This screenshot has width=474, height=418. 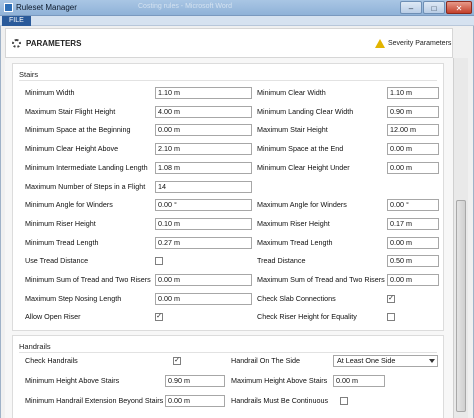 I want to click on minimum-space-at-the-beginning-input: 0.00 m, so click(x=203, y=130).